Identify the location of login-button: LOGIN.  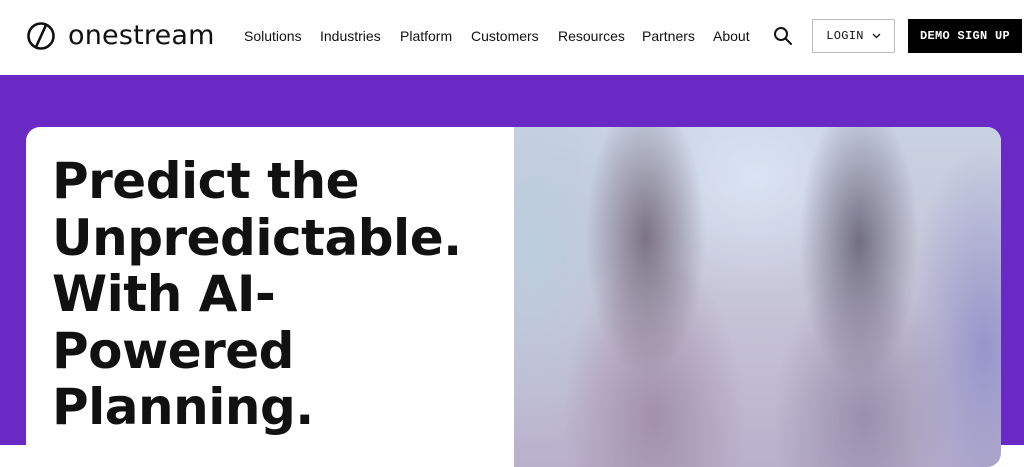
(853, 36).